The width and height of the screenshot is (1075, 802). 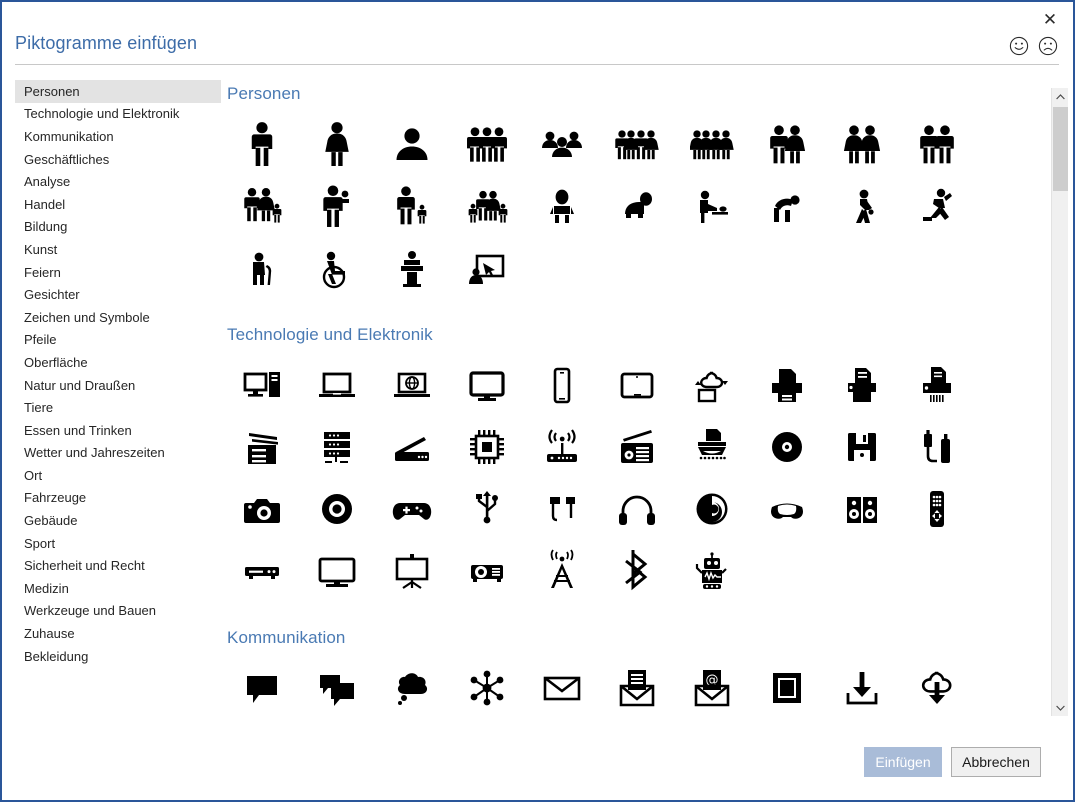 I want to click on scroll-up-icon, so click(x=1060, y=96).